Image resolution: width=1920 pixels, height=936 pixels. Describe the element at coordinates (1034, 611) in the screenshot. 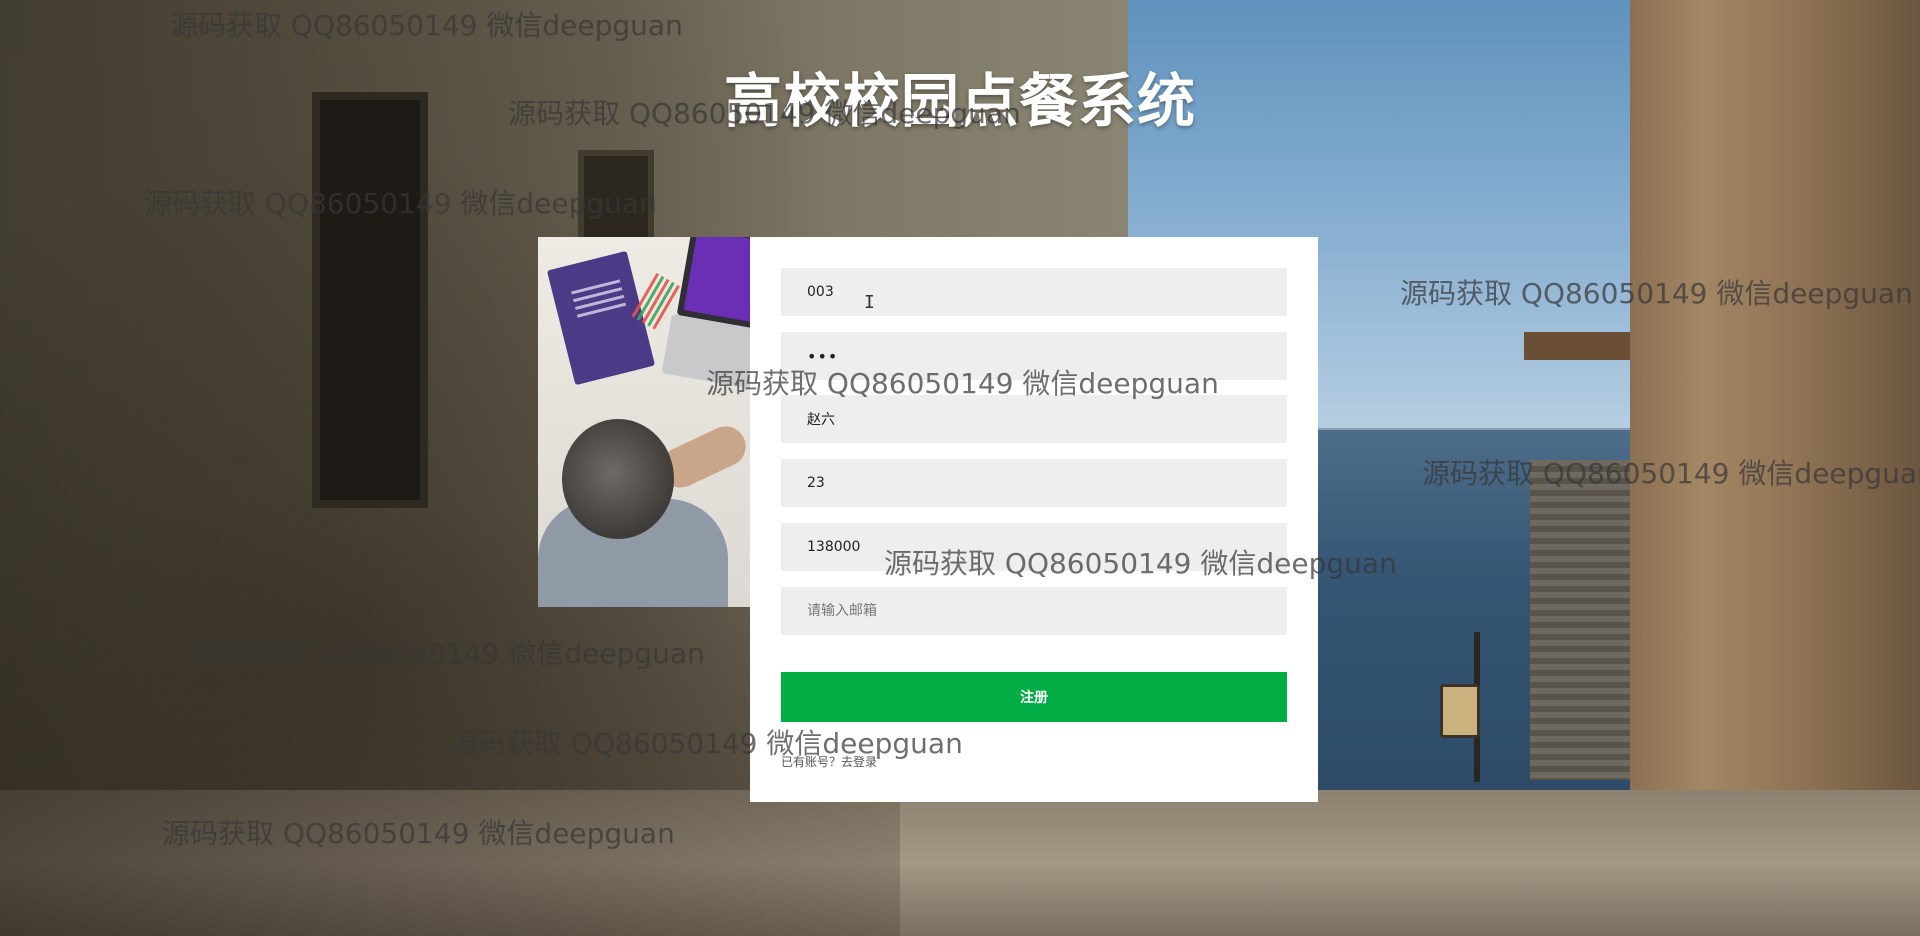

I see `email-input` at that location.